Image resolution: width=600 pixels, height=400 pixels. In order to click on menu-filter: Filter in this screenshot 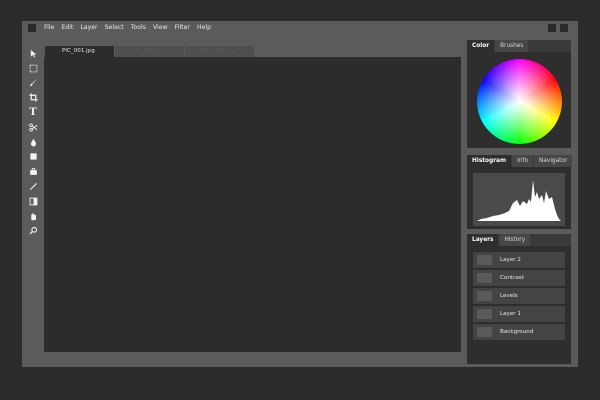, I will do `click(182, 28)`.